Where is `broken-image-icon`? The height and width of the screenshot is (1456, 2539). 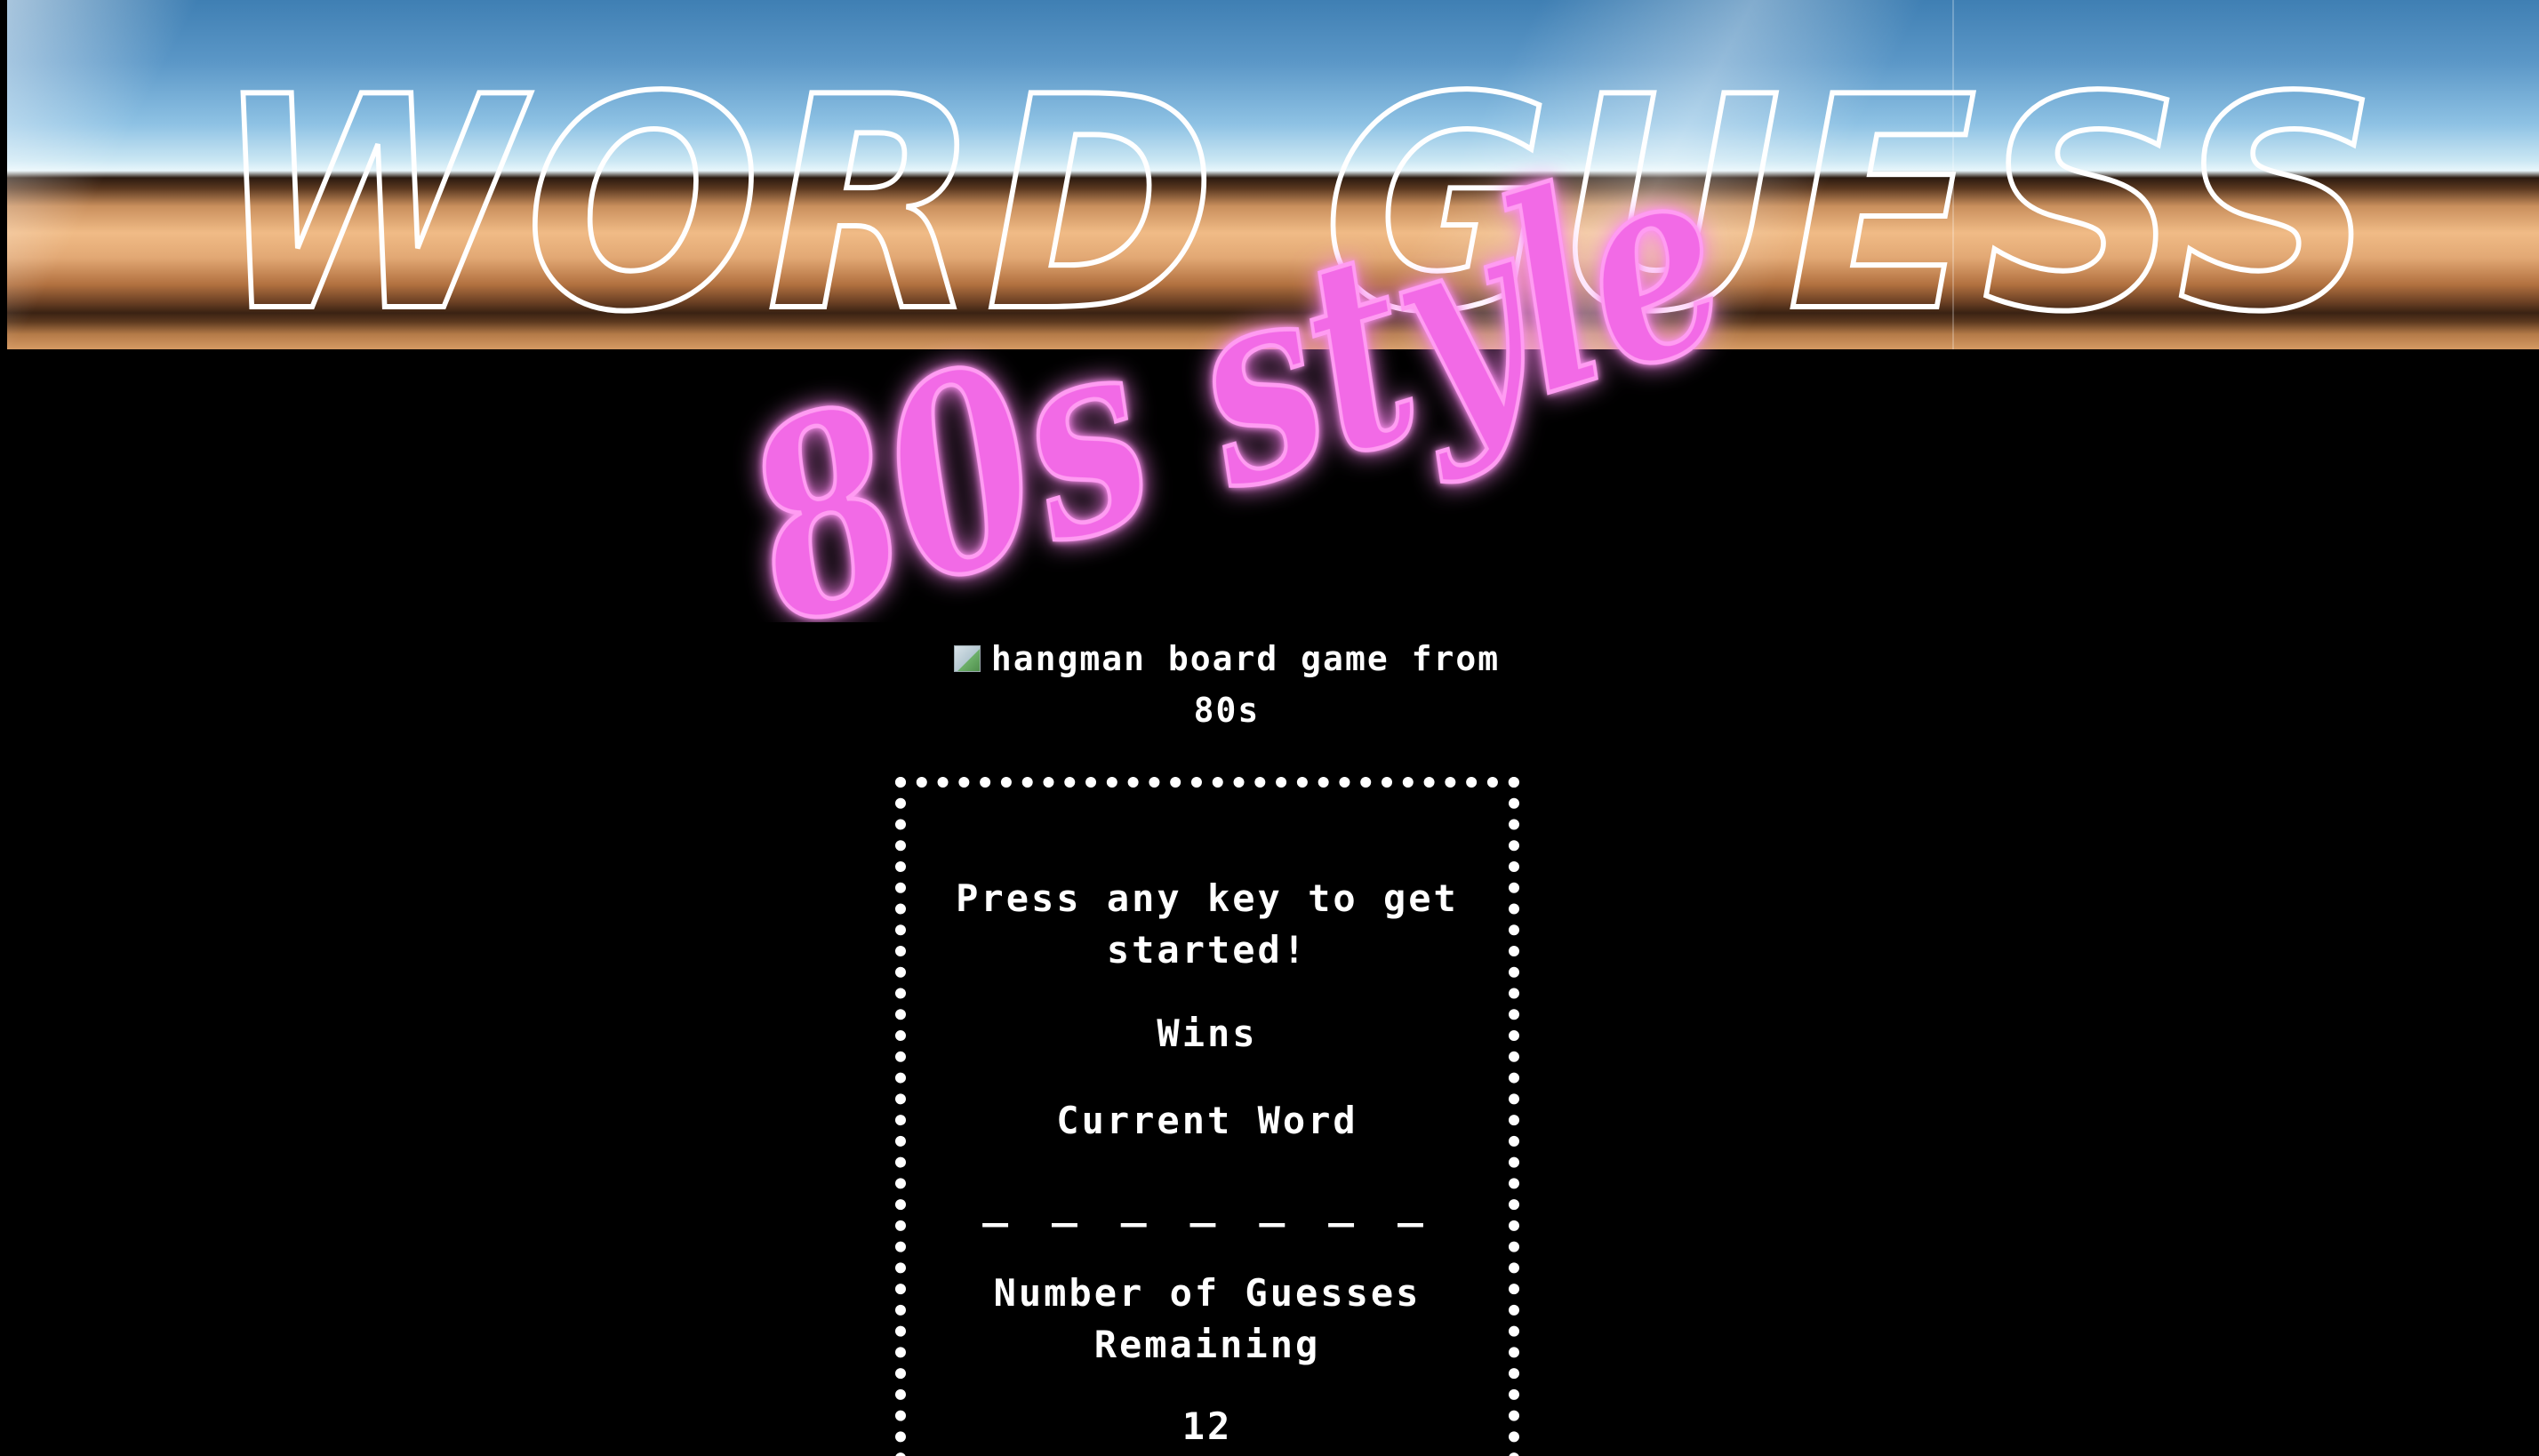 broken-image-icon is located at coordinates (967, 658).